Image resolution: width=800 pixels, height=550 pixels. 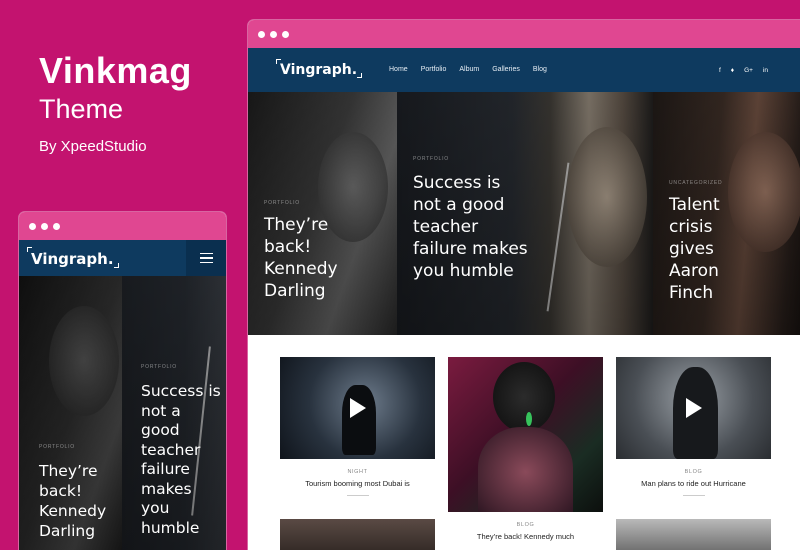 I want to click on site-header: Vingraph., so click(x=122, y=258).